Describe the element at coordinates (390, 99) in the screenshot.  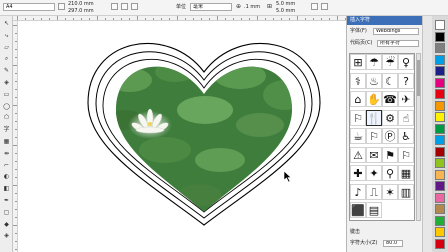
I see `character-cell: ☎` at that location.